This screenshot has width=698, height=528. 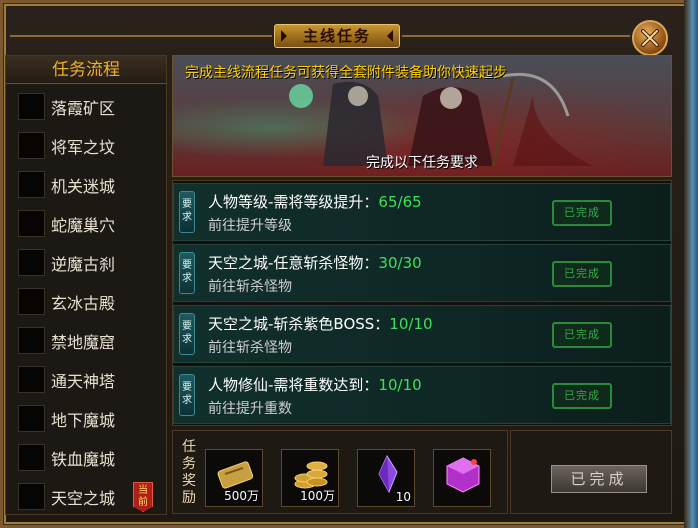 I want to click on task-title: 天空之城-任意斩杀怪物：30/30, so click(x=315, y=262).